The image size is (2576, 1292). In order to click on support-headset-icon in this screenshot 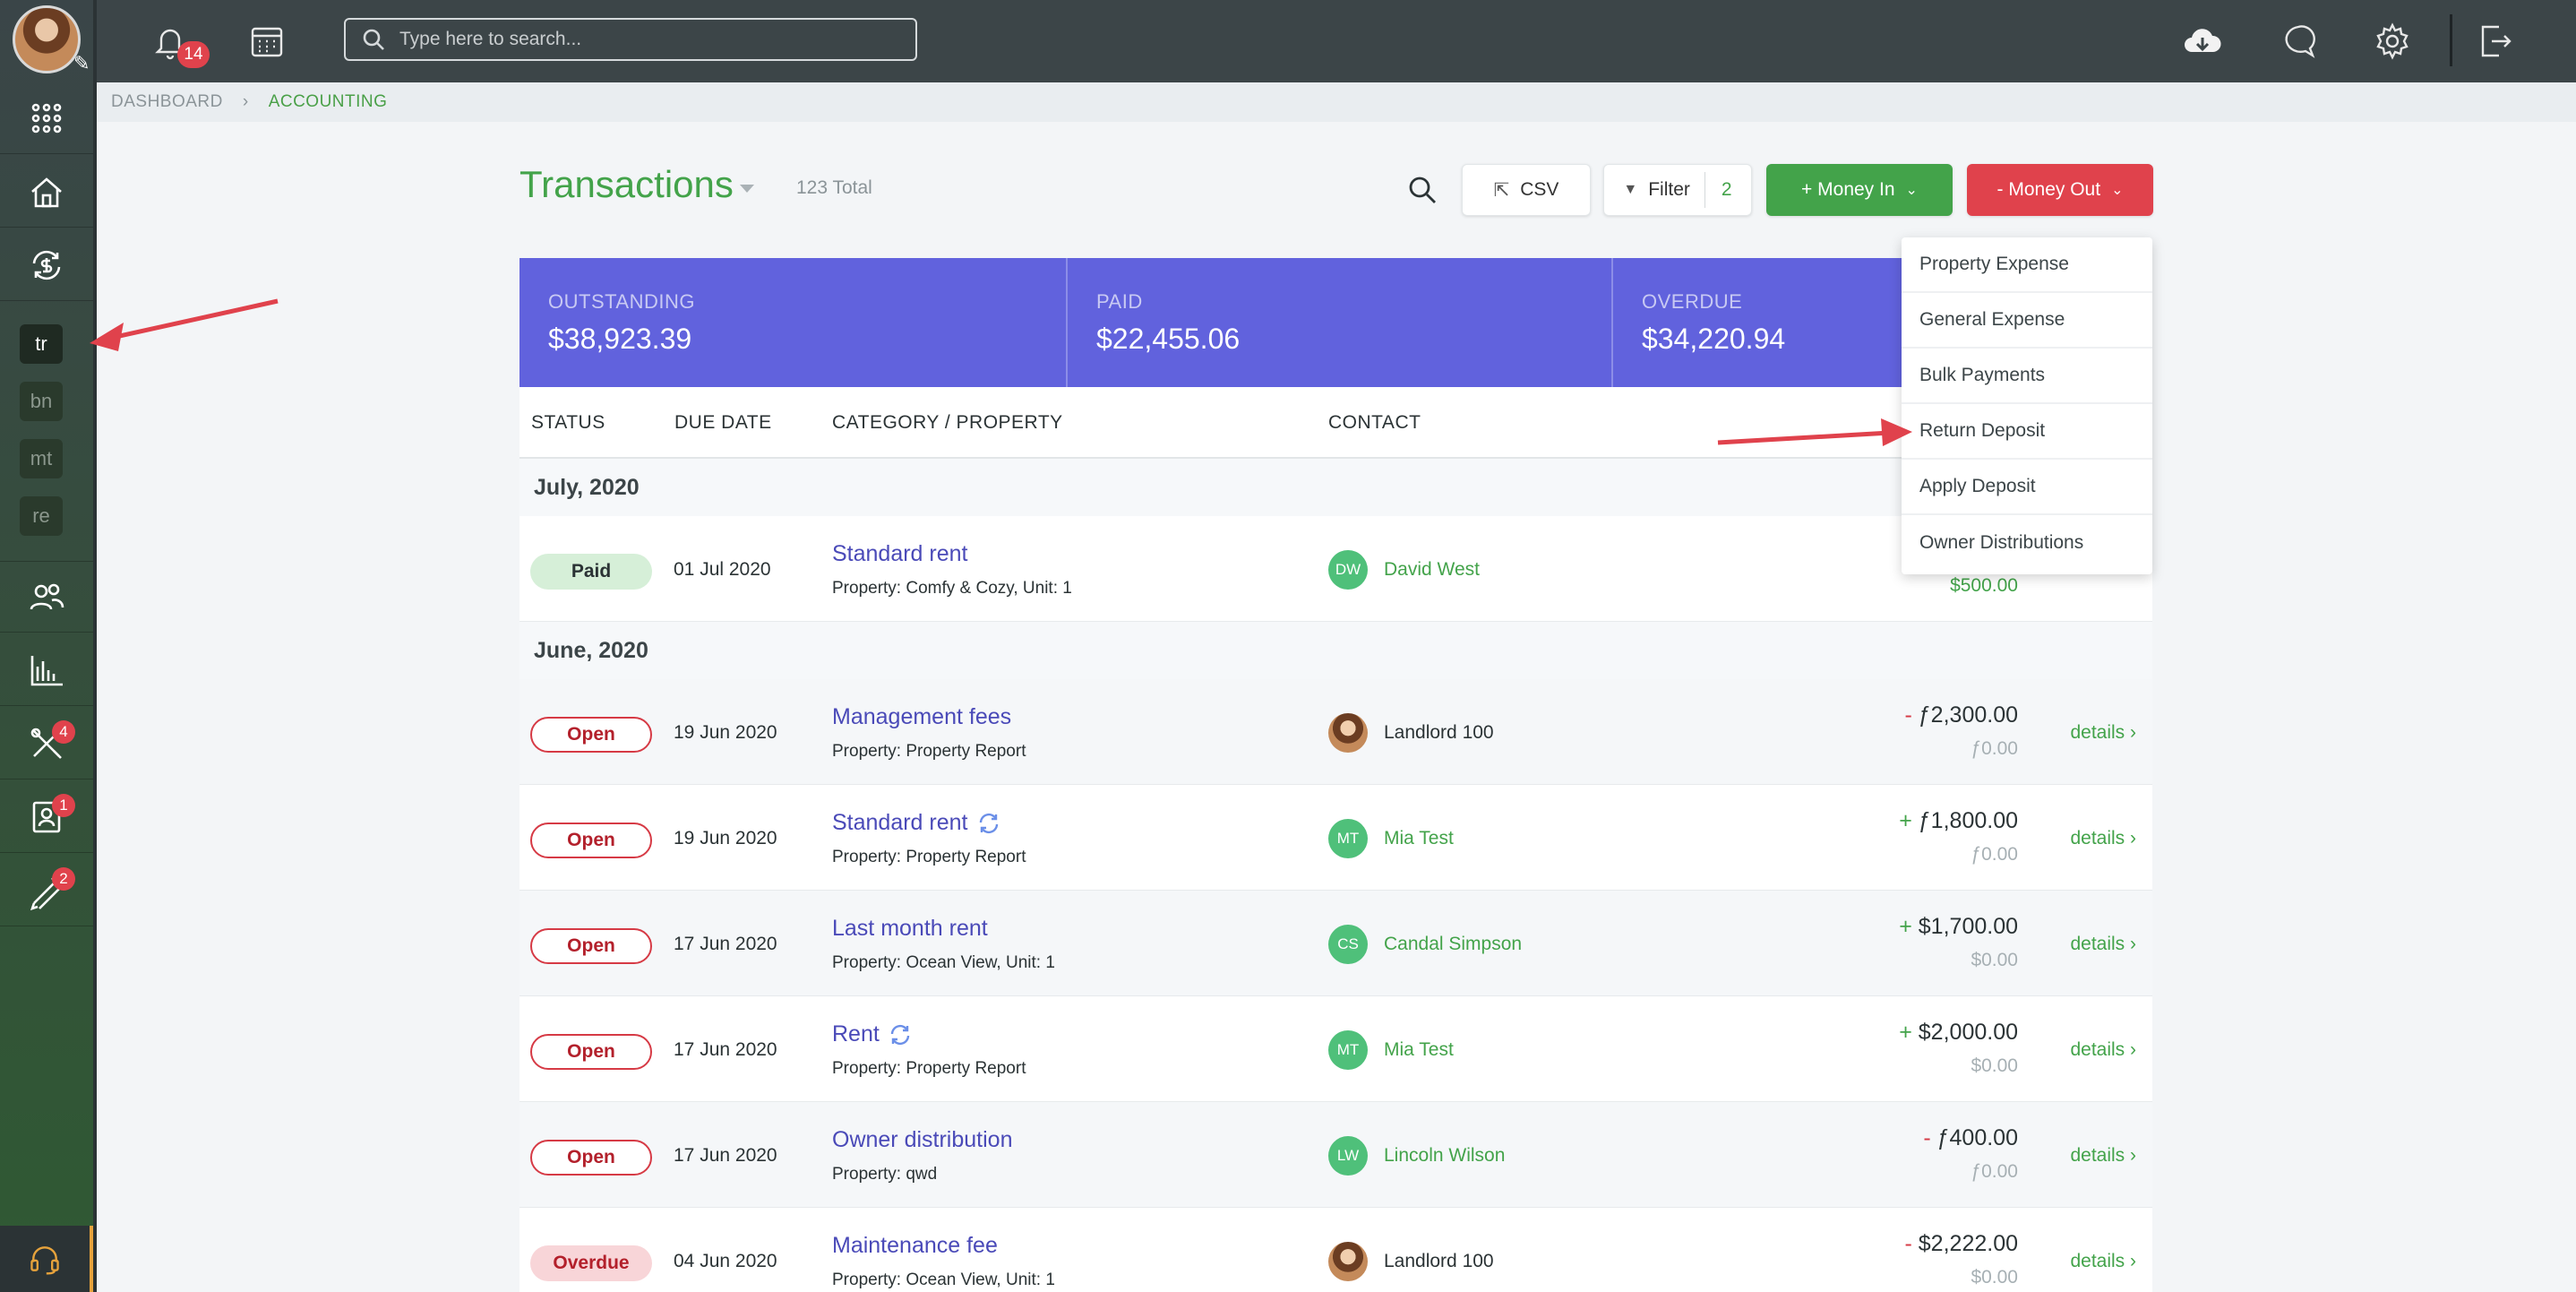, I will do `click(46, 1259)`.